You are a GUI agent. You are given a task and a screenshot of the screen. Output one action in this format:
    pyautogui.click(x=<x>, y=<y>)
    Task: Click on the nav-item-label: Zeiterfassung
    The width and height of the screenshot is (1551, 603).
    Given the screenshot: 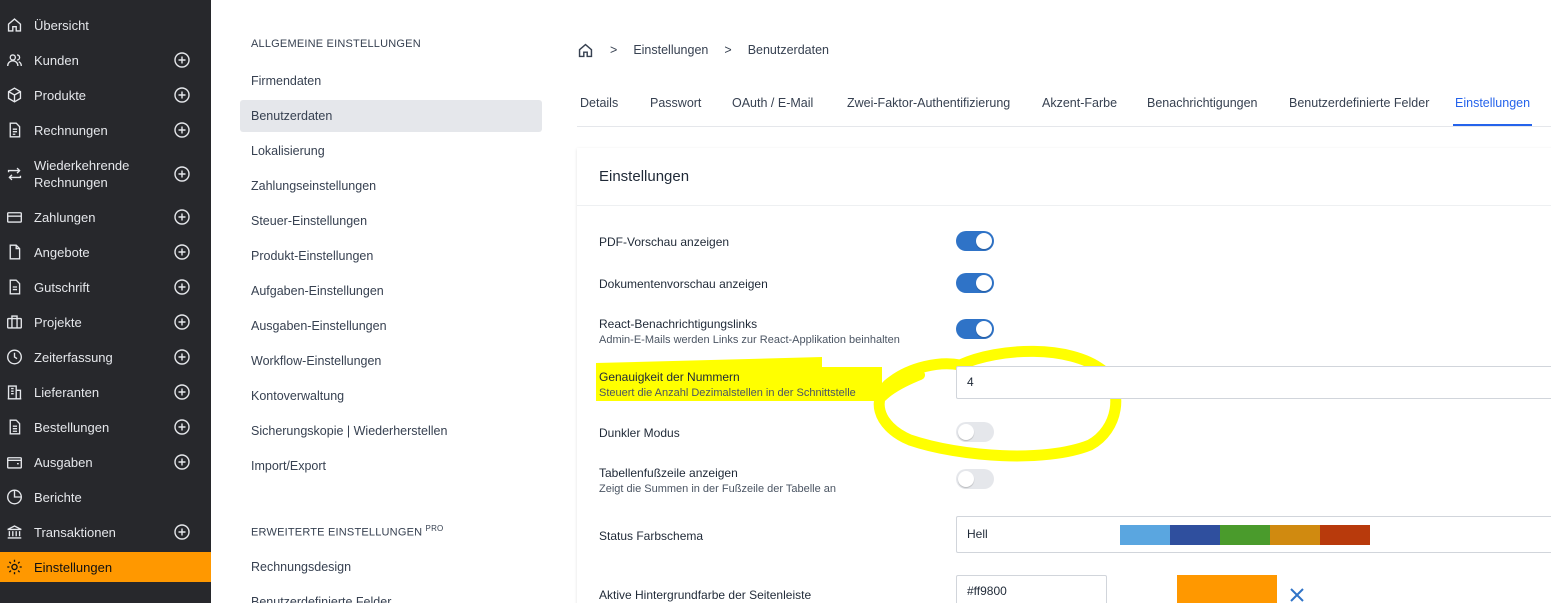 What is the action you would take?
    pyautogui.click(x=73, y=357)
    